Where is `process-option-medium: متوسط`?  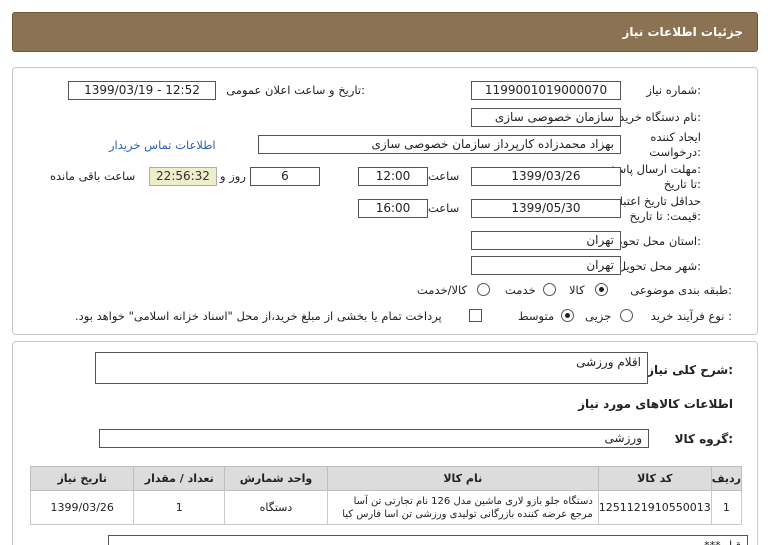 process-option-medium: متوسط is located at coordinates (536, 316).